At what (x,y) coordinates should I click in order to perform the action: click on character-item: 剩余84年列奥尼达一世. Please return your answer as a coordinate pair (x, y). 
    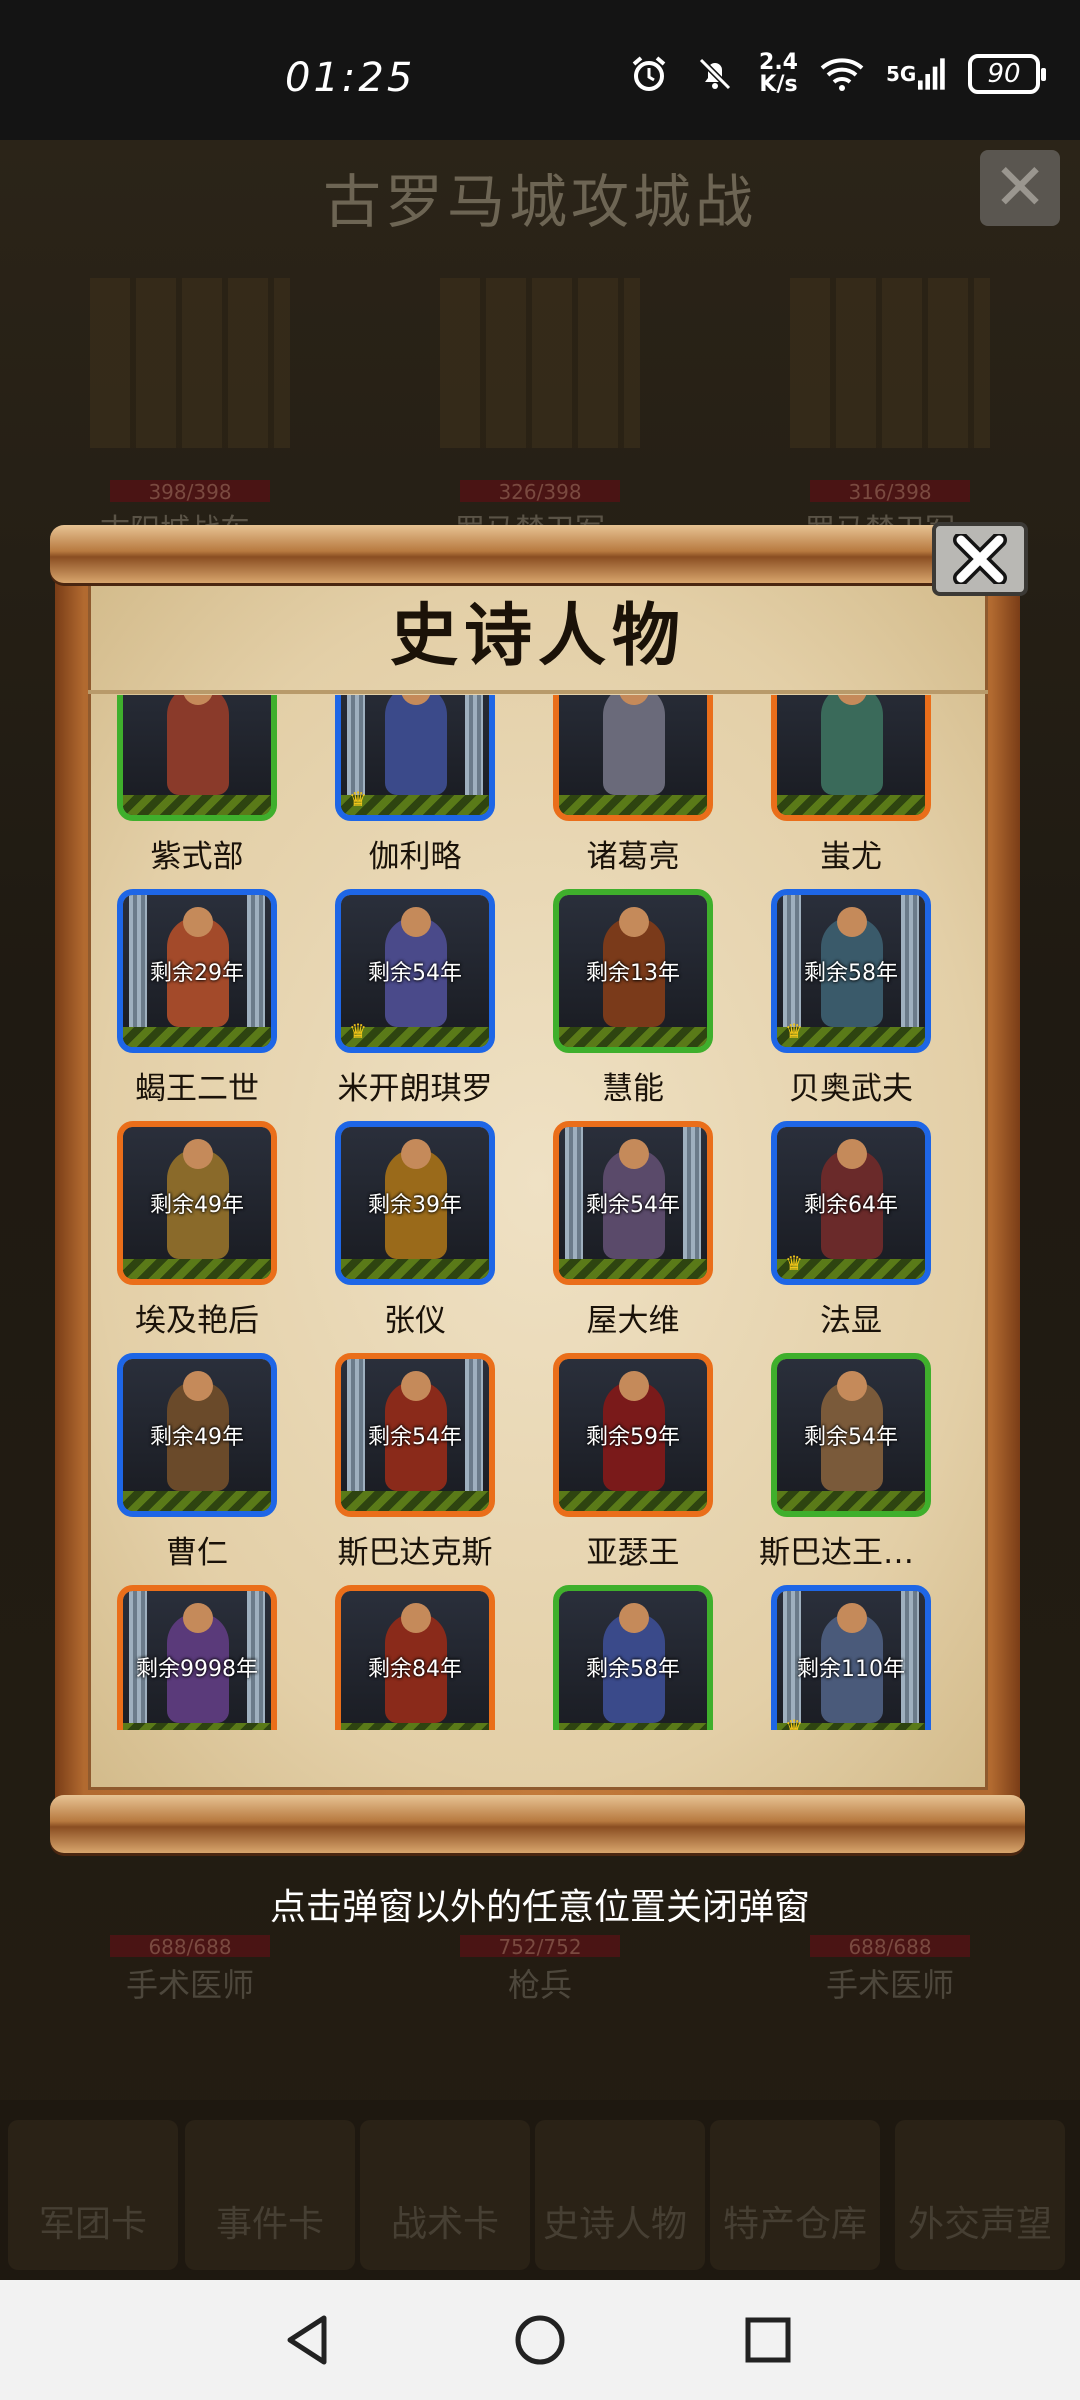
    Looking at the image, I should click on (432, 1651).